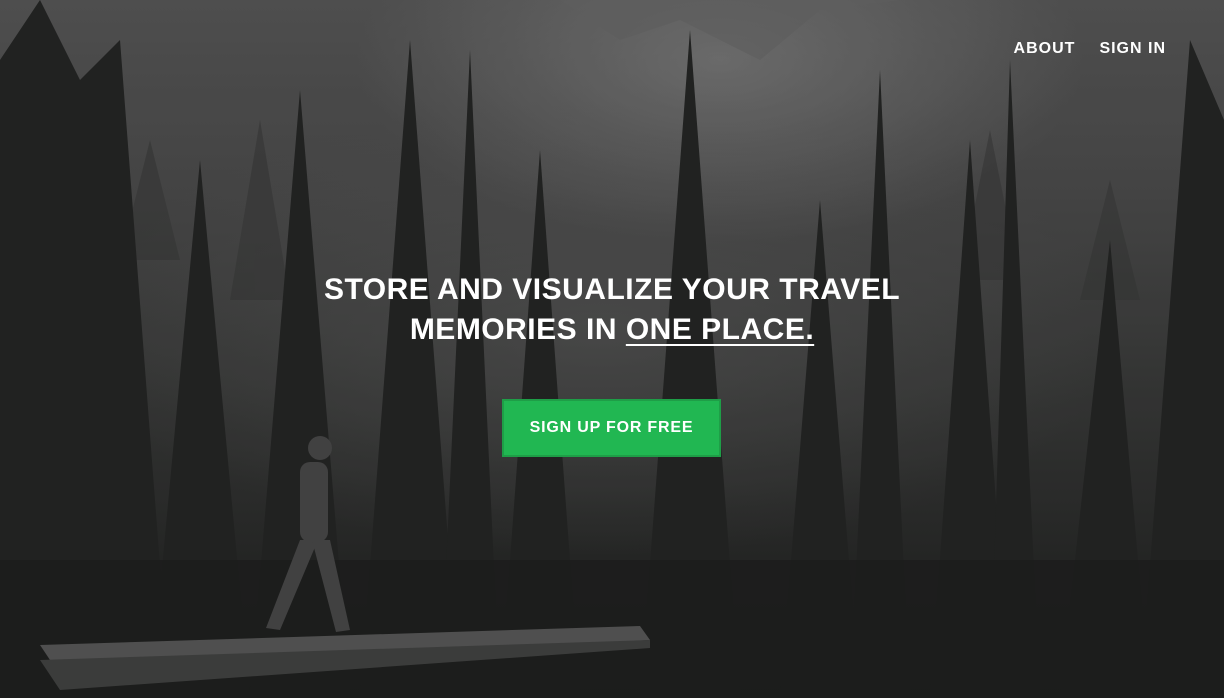  I want to click on headline-line-2-prefix: MEMORIES IN, so click(517, 329).